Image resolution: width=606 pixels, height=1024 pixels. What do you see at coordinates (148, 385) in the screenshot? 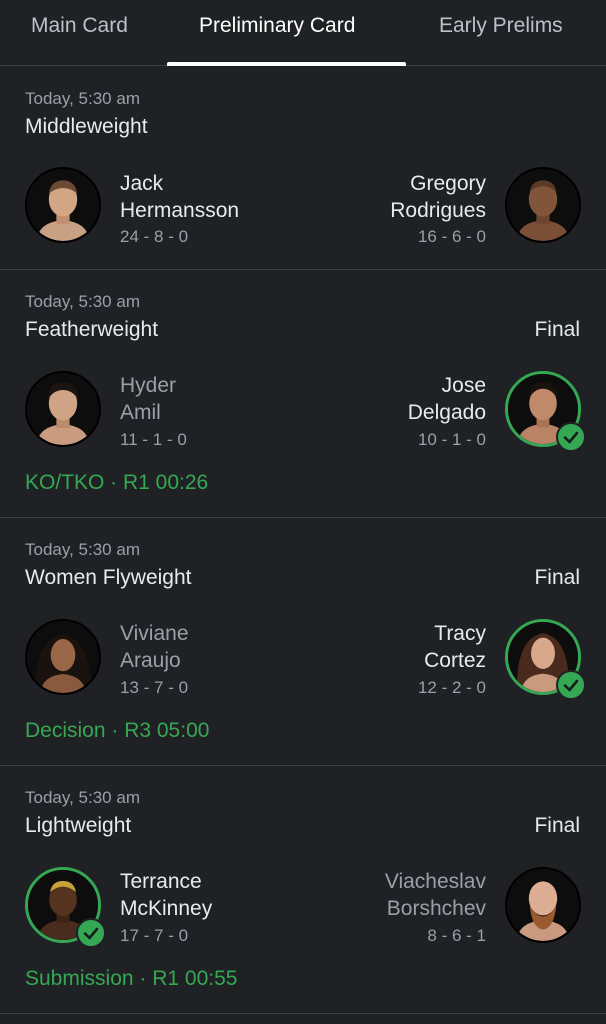
I see `first-name: Hyder` at bounding box center [148, 385].